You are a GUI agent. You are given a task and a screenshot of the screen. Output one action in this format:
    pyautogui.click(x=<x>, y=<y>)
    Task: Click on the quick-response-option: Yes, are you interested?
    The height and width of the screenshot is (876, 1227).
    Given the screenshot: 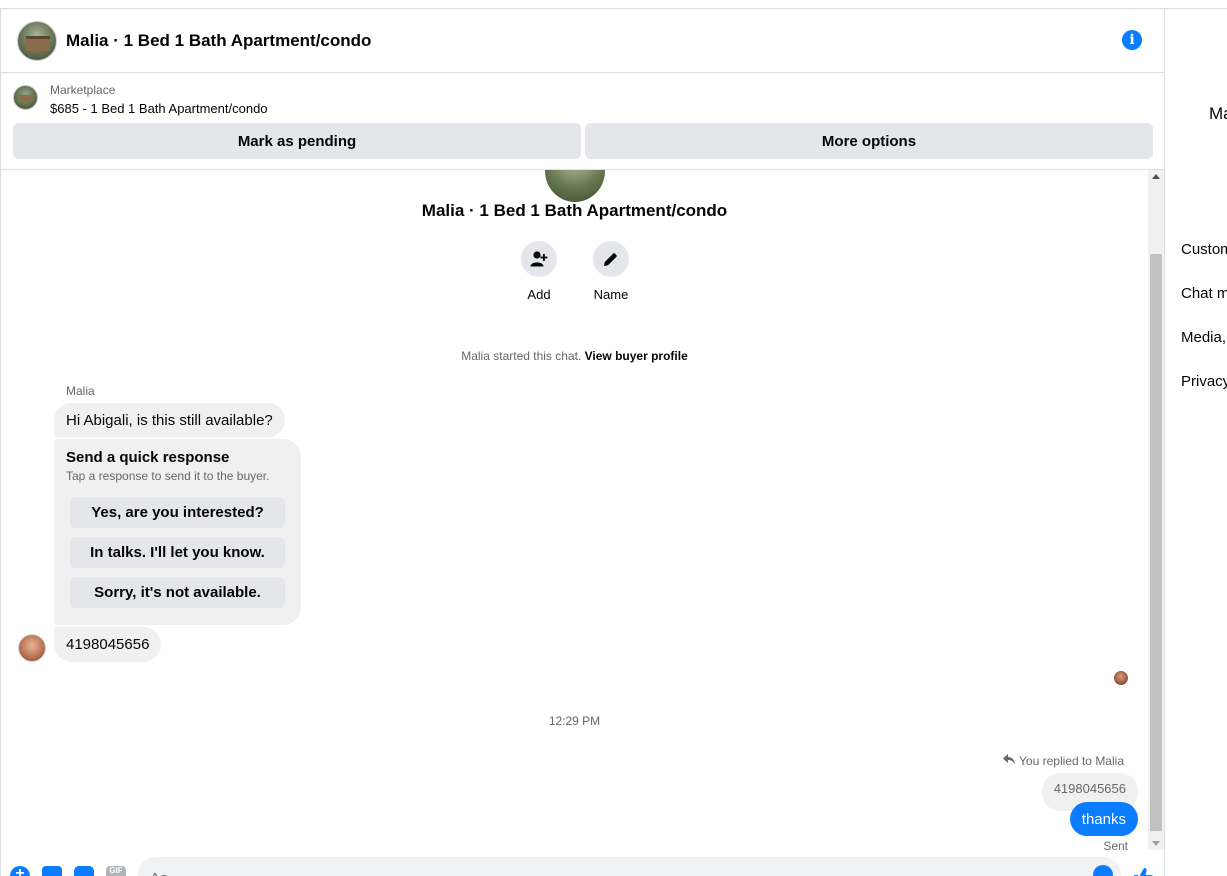 What is the action you would take?
    pyautogui.click(x=177, y=512)
    